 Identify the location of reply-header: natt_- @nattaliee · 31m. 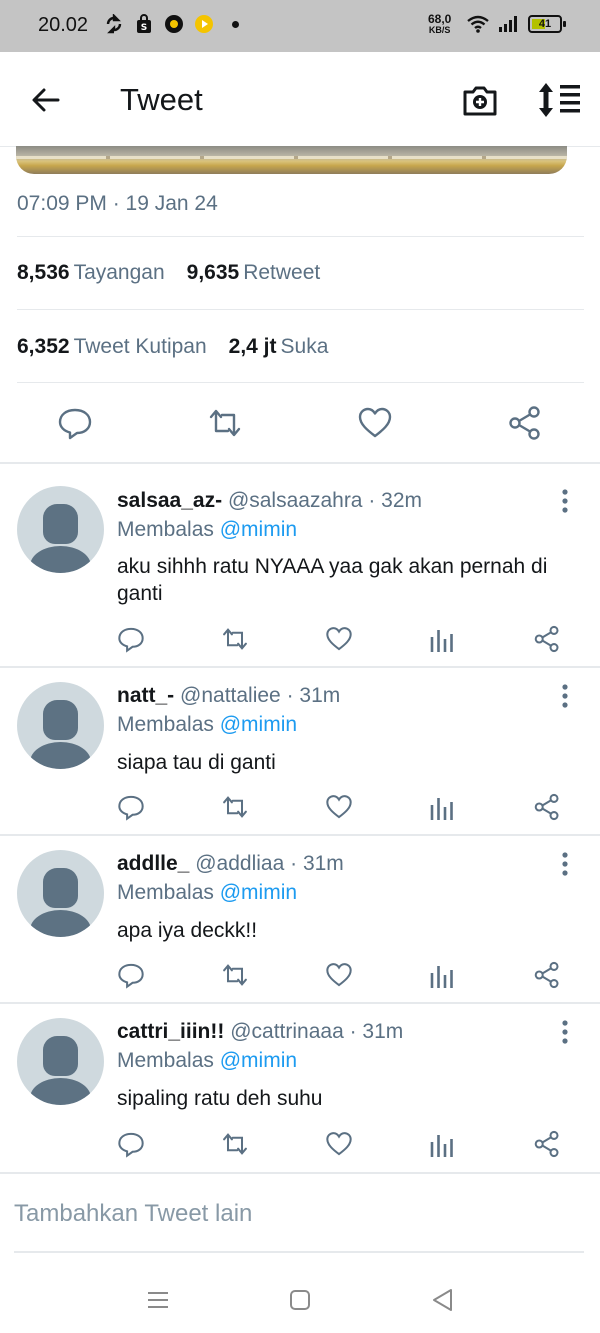
(229, 695).